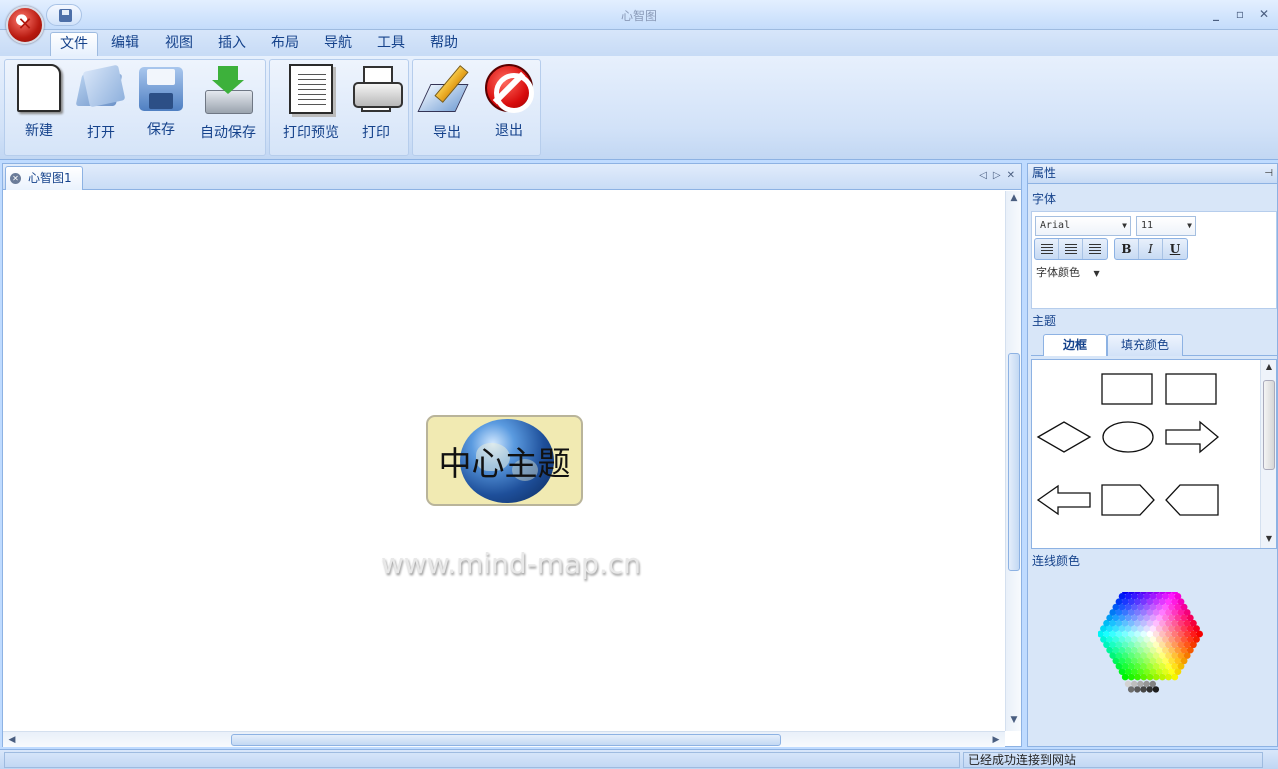 Image resolution: width=1278 pixels, height=769 pixels. I want to click on exit-button: 退出, so click(509, 102).